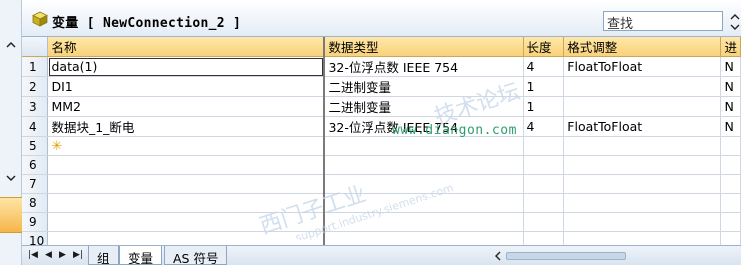 This screenshot has height=265, width=741. Describe the element at coordinates (381, 18) in the screenshot. I see `editor-title-bar: 变量 [ NewConnection_2 ] 查找` at that location.